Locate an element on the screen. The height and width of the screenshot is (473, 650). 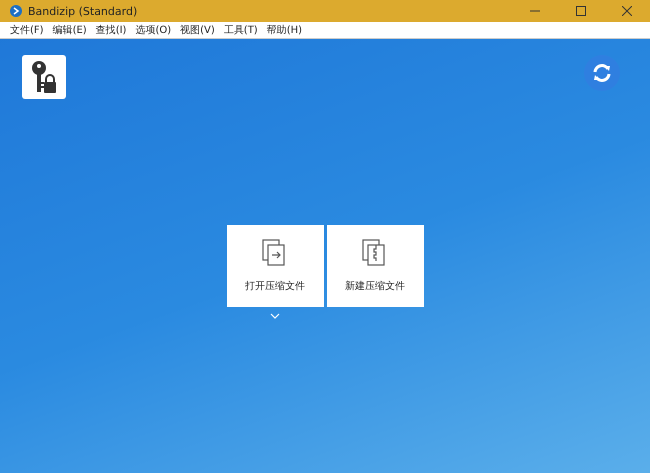
menu-item: 文件(F) is located at coordinates (27, 30).